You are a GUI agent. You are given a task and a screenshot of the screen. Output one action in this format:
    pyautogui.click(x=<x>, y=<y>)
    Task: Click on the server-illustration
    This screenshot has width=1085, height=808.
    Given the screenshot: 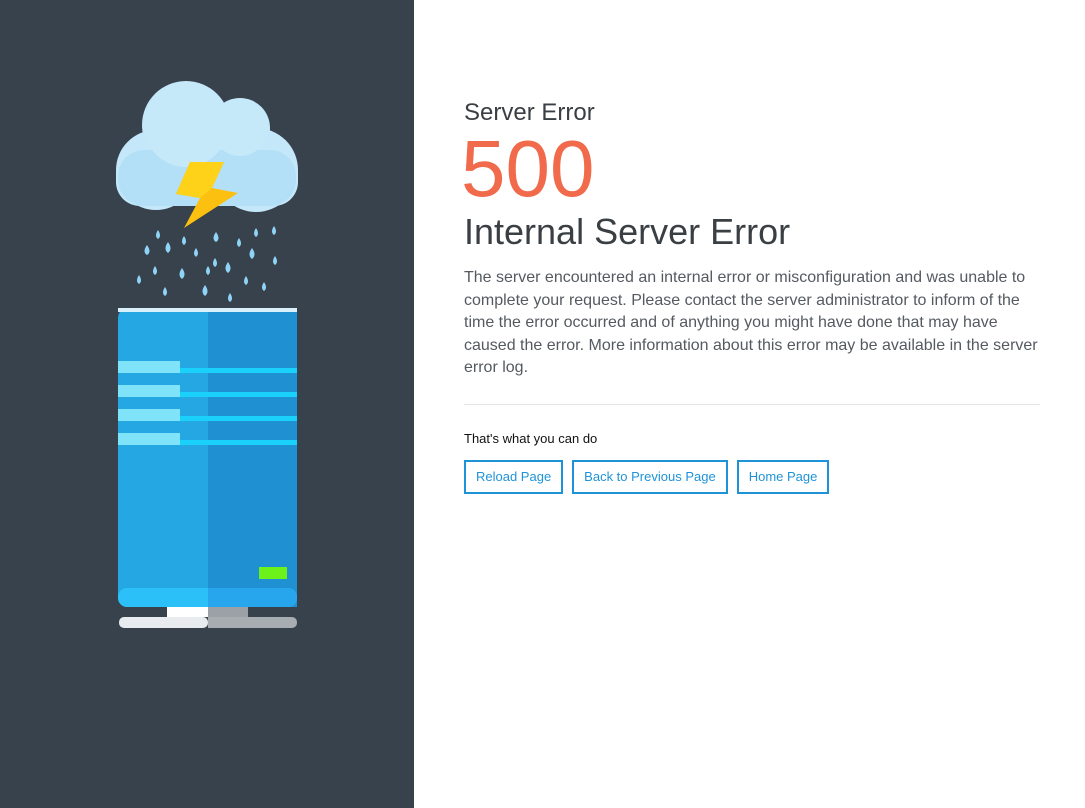 What is the action you would take?
    pyautogui.click(x=207, y=354)
    